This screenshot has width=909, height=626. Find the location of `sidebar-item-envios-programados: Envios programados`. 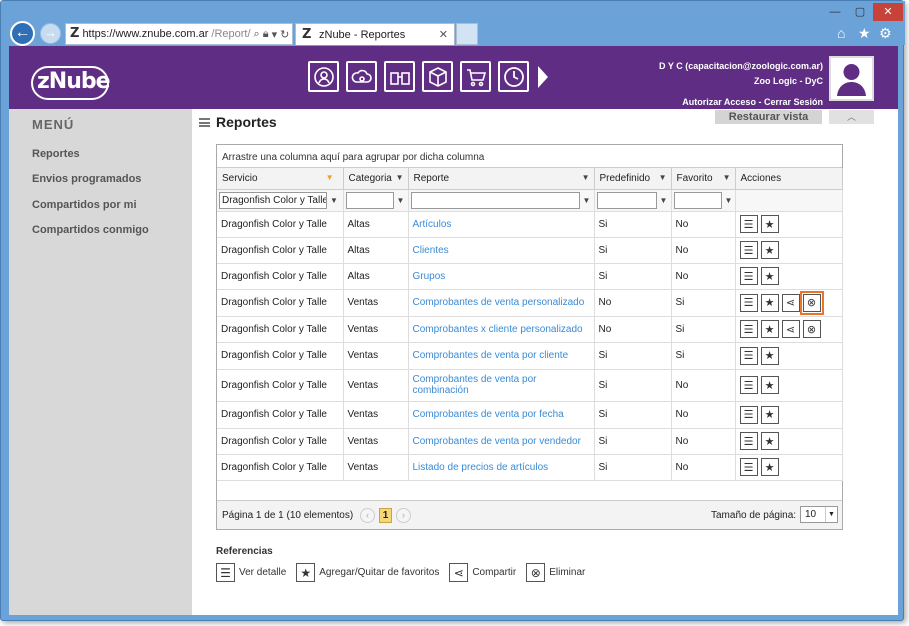

sidebar-item-envios-programados: Envios programados is located at coordinates (86, 179).